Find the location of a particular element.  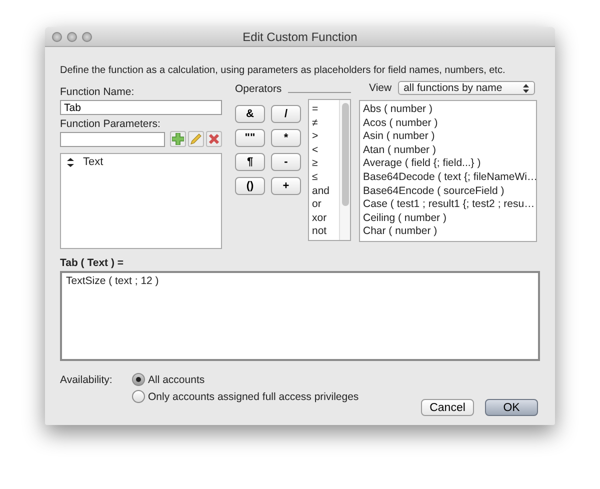

plus-icon is located at coordinates (178, 139).